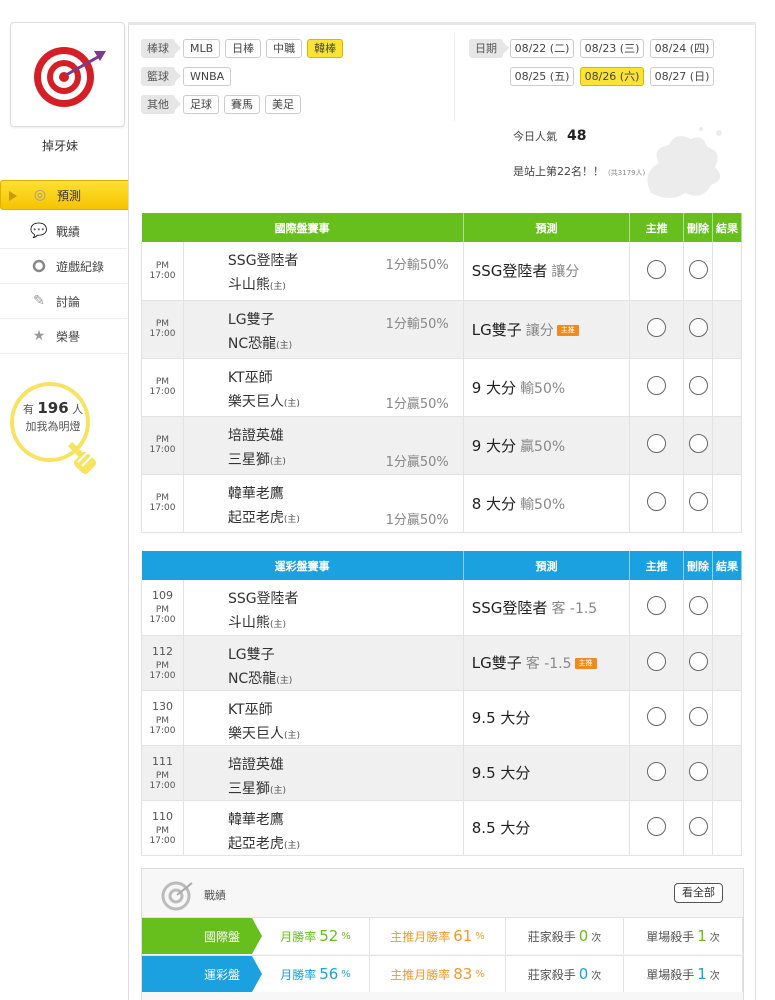 The image size is (775, 1000). What do you see at coordinates (63, 231) in the screenshot?
I see `sidebar-item-record: 💬 戰績` at bounding box center [63, 231].